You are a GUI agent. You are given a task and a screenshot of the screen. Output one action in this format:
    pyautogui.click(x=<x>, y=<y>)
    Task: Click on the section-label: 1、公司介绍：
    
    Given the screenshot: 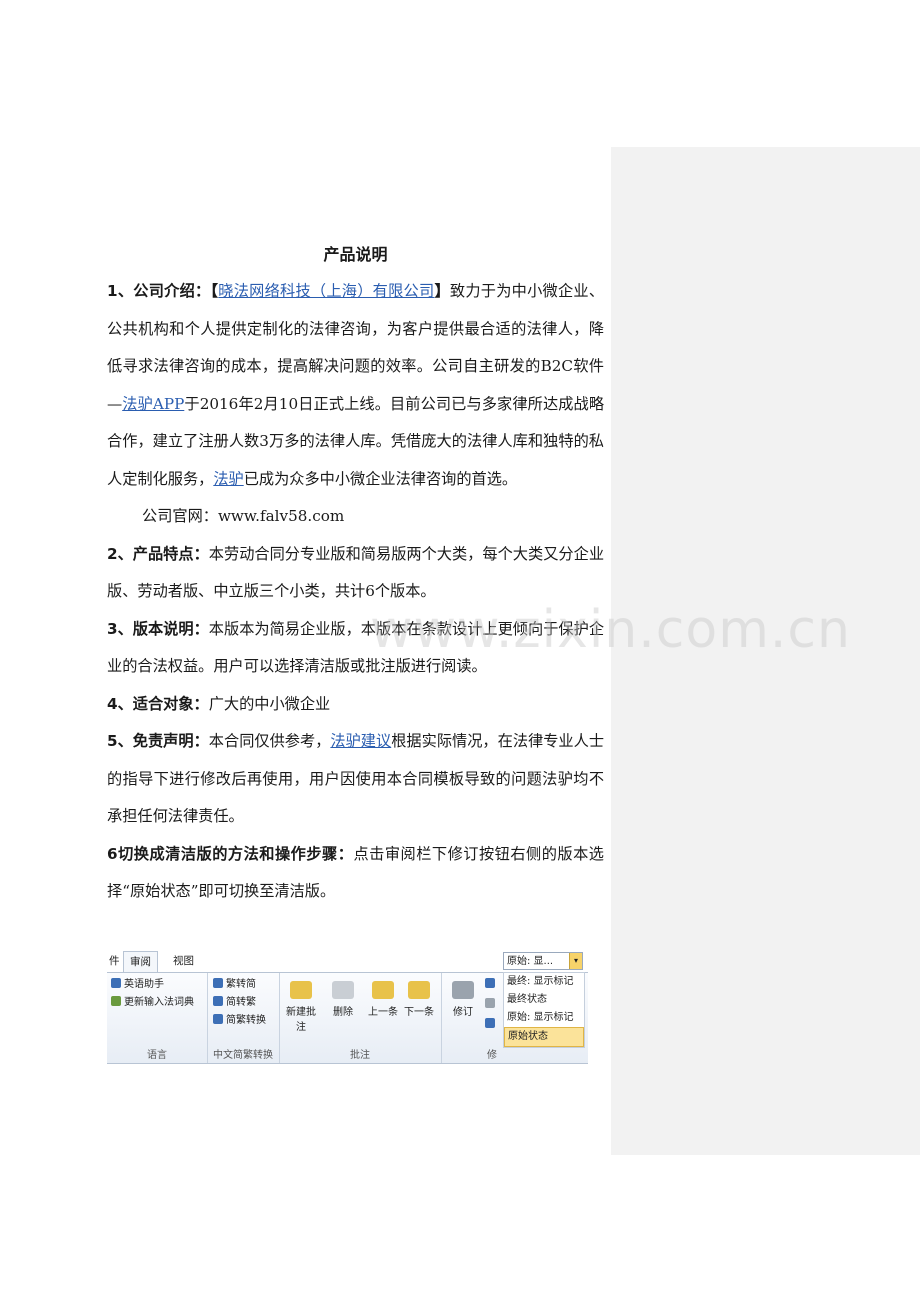 What is the action you would take?
    pyautogui.click(x=159, y=291)
    